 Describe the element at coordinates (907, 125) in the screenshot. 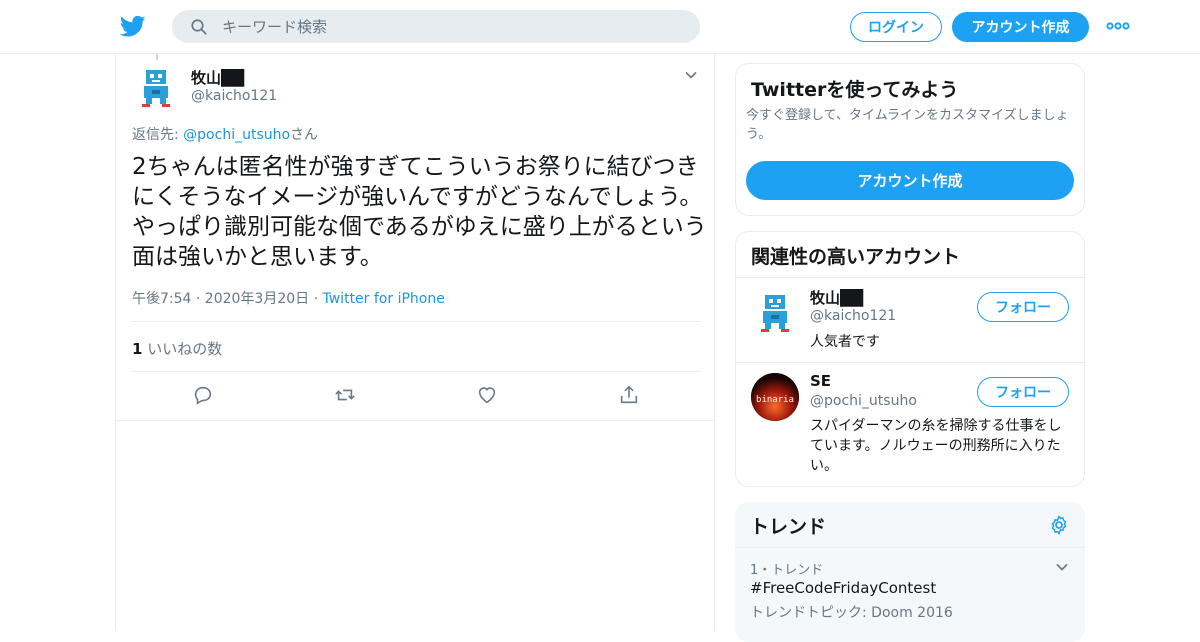

I see `signup-card-description: 今すぐ登録して、タイムラインをカスタマイズしましょう。` at that location.